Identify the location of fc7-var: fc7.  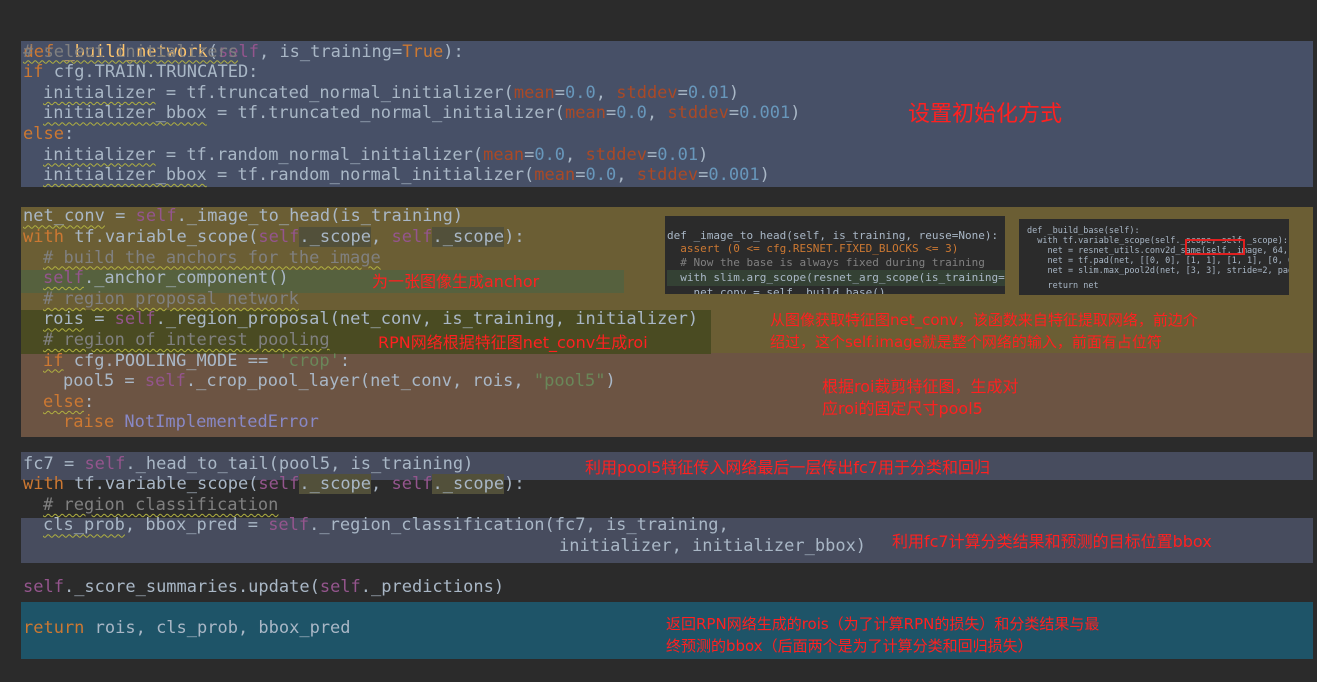
(38, 463).